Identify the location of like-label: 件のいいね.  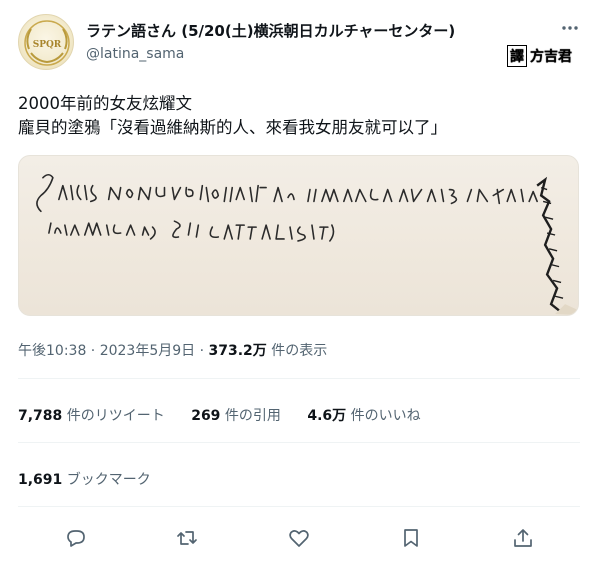
(383, 416).